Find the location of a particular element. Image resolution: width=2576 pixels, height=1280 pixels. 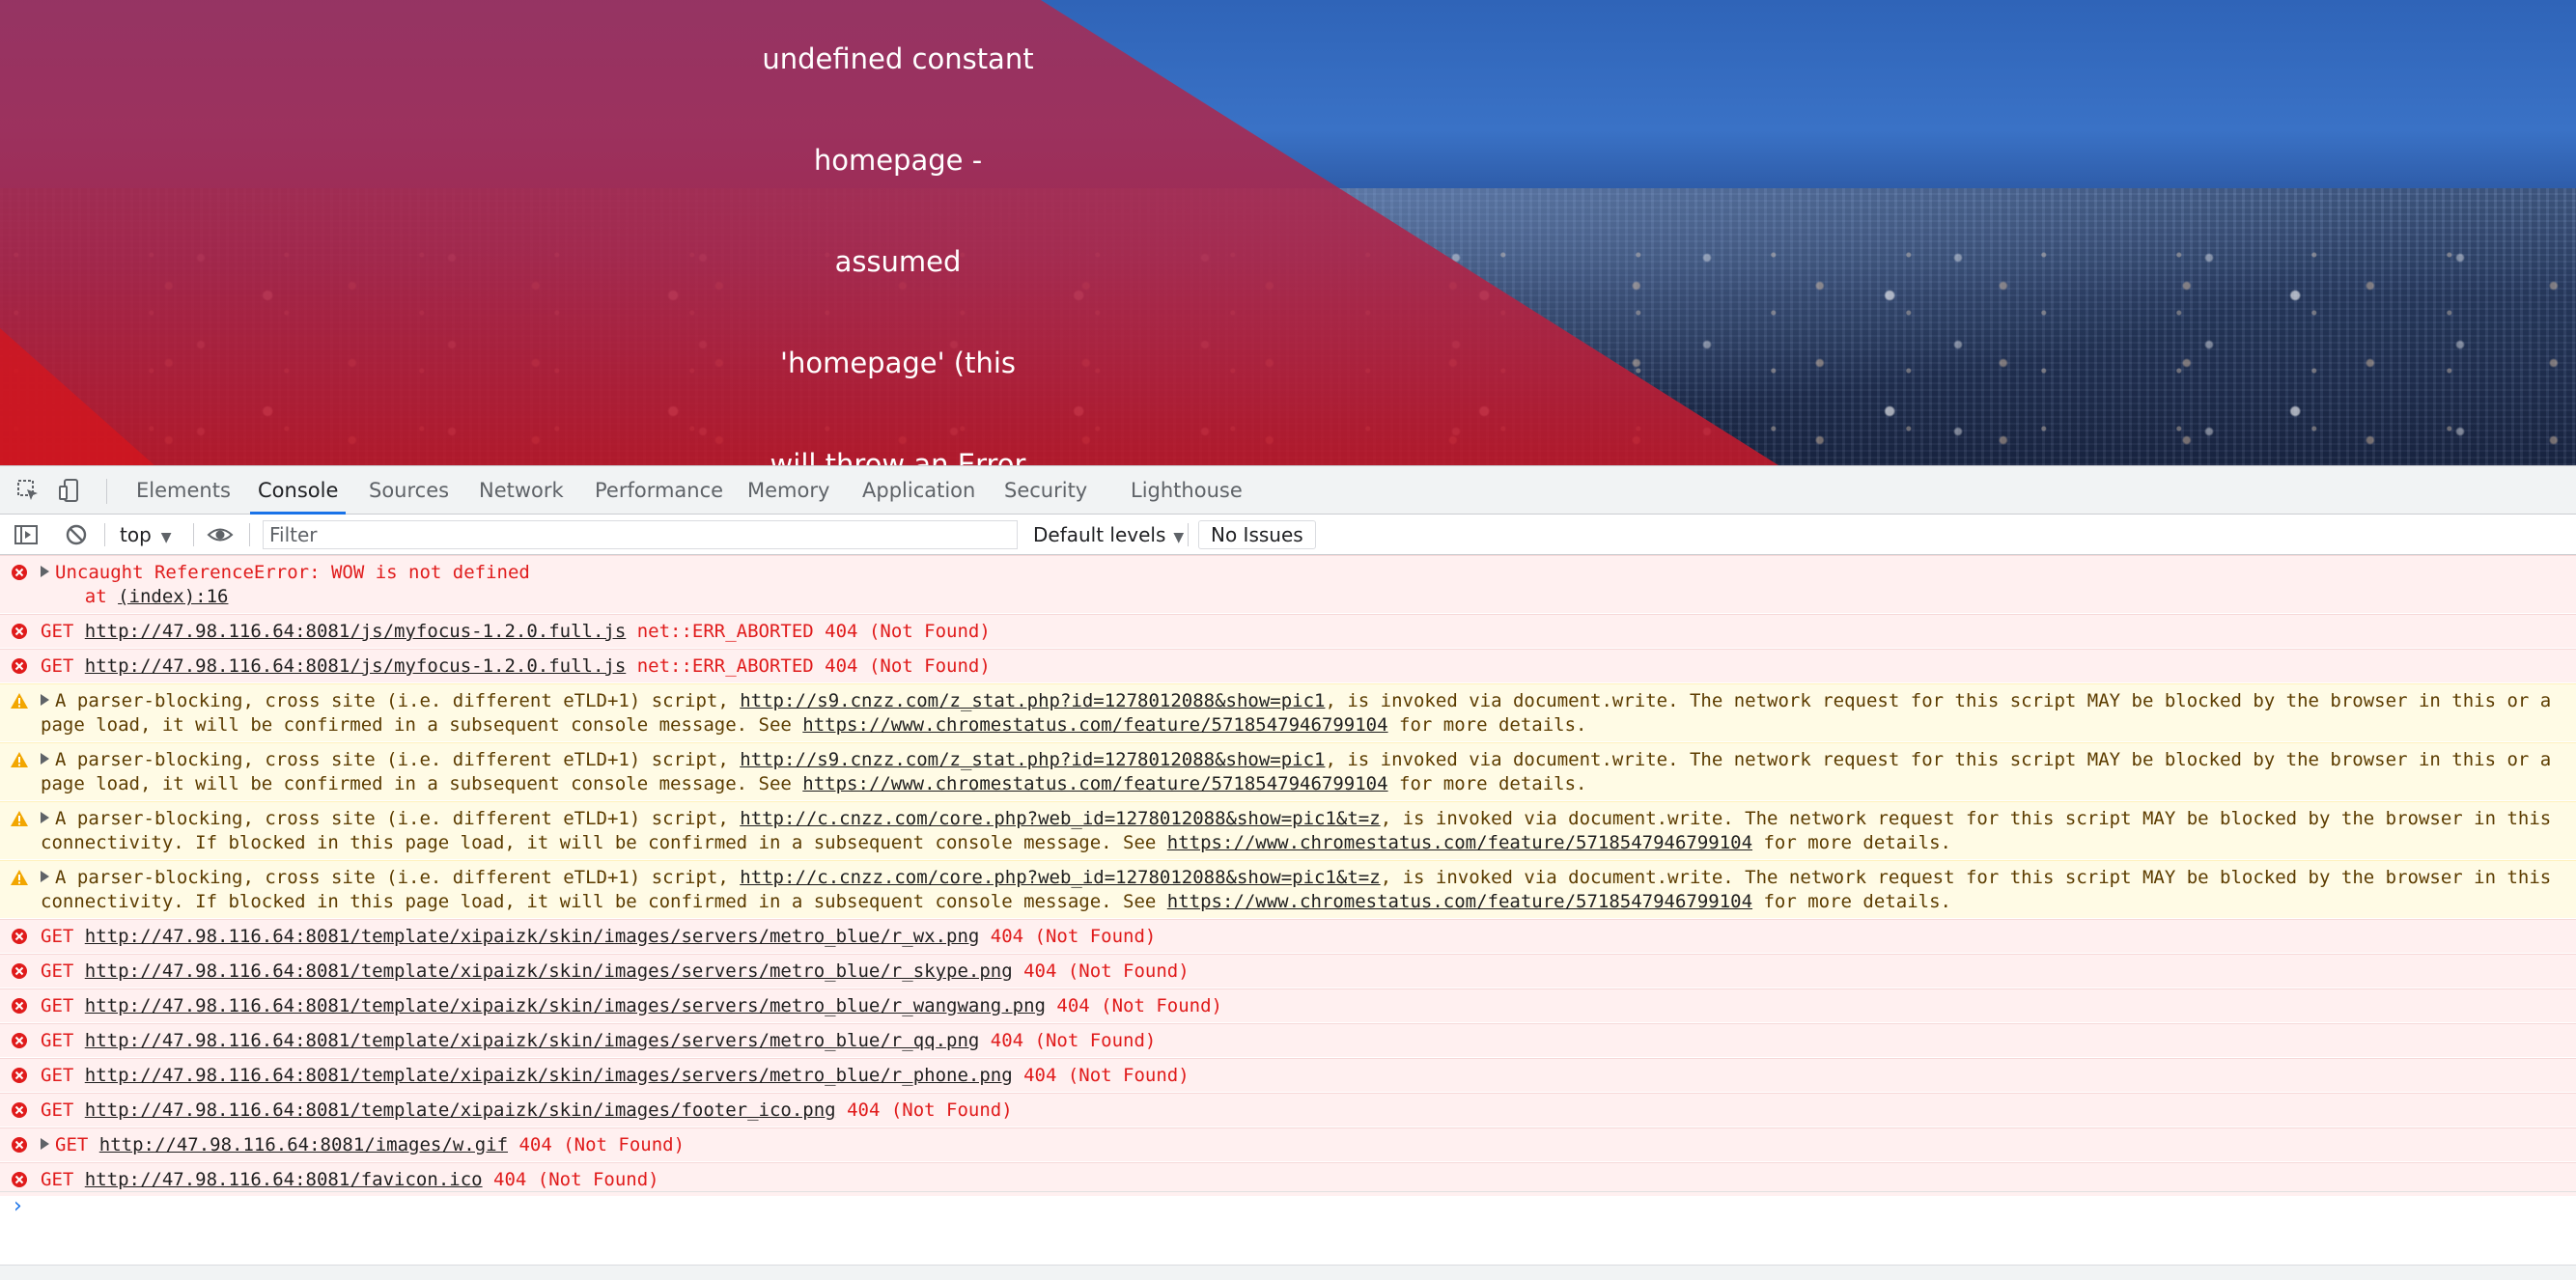

message-link: http://47.98.116.64:8081/images/w.gif is located at coordinates (303, 1144).